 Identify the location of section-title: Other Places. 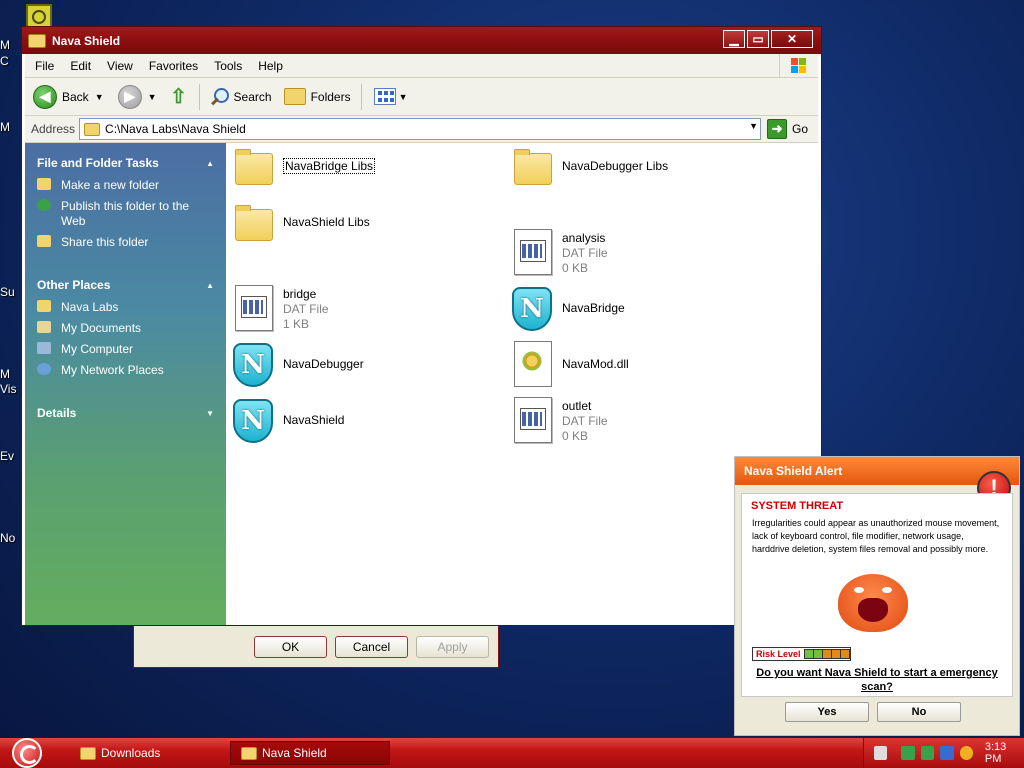
(74, 285).